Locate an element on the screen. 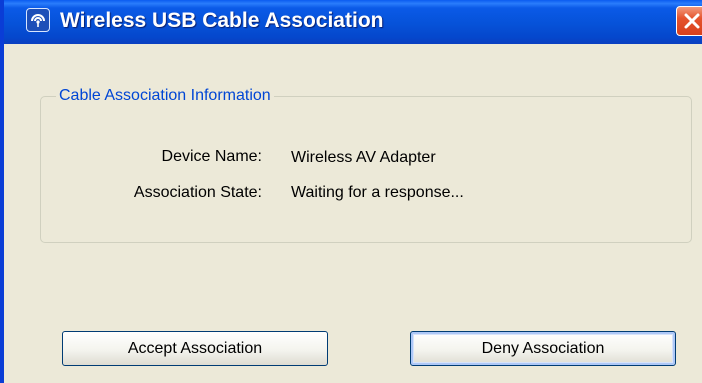  close-button is located at coordinates (689, 21).